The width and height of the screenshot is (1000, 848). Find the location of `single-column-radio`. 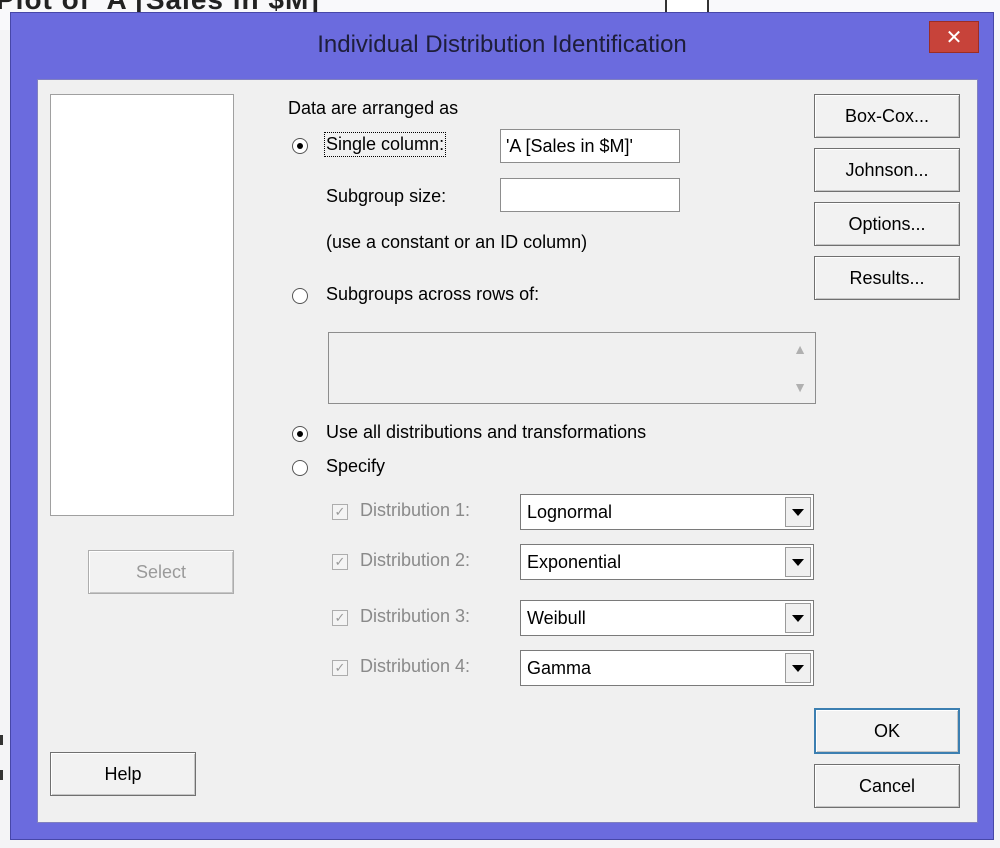

single-column-radio is located at coordinates (300, 146).